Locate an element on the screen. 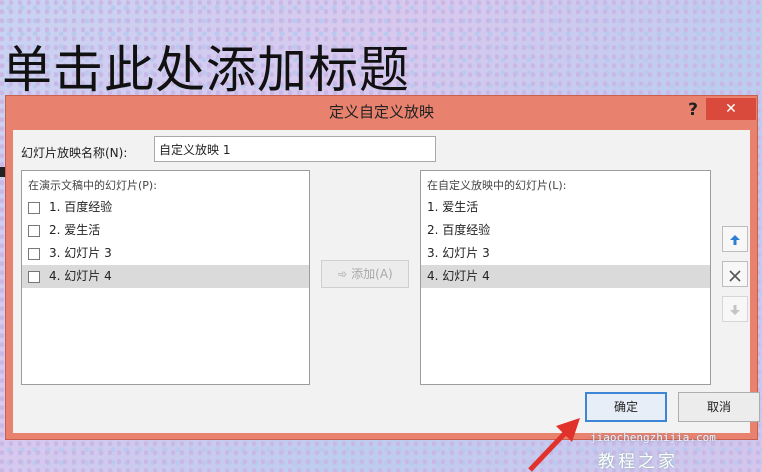  slide-list-item: 3. 幻灯片 3 is located at coordinates (165, 253).